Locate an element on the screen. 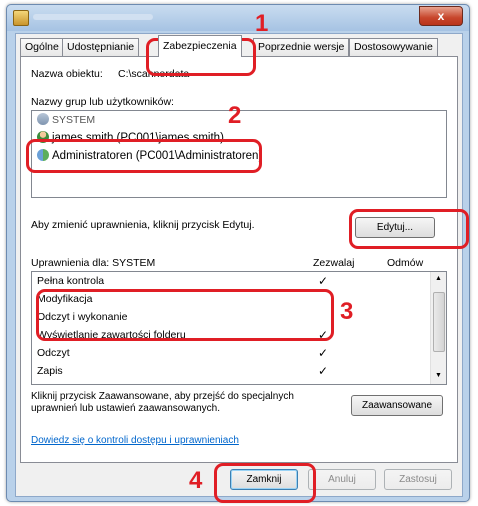 The width and height of the screenshot is (478, 506). title-bar: x is located at coordinates (238, 18).